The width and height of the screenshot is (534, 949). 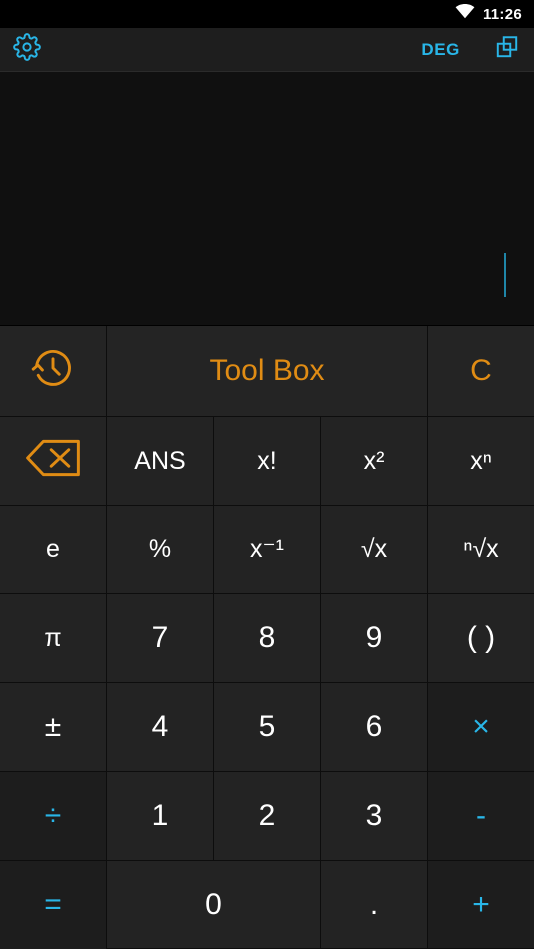 I want to click on key-divide: ÷, so click(x=53, y=816).